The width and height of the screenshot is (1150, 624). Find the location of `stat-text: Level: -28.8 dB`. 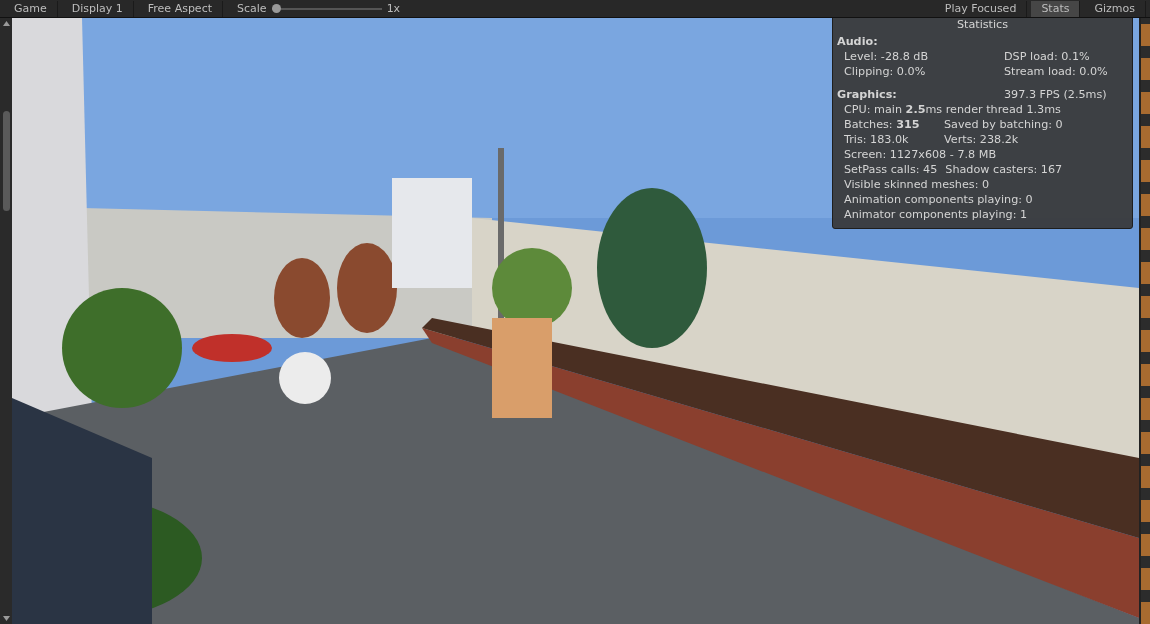

stat-text: Level: -28.8 dB is located at coordinates (887, 56).